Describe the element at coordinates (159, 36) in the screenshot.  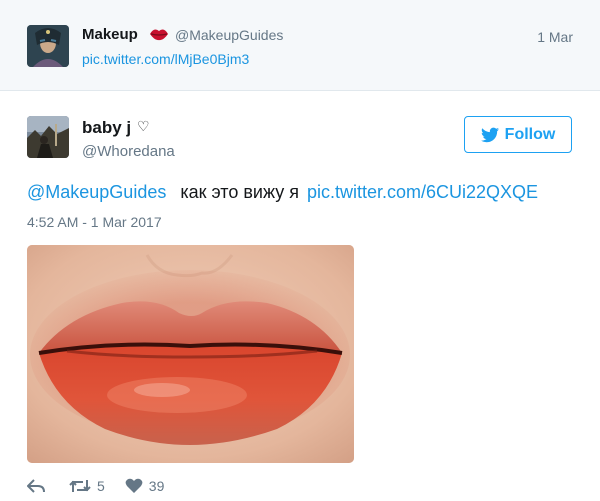
I see `lips-kiss-icon` at that location.